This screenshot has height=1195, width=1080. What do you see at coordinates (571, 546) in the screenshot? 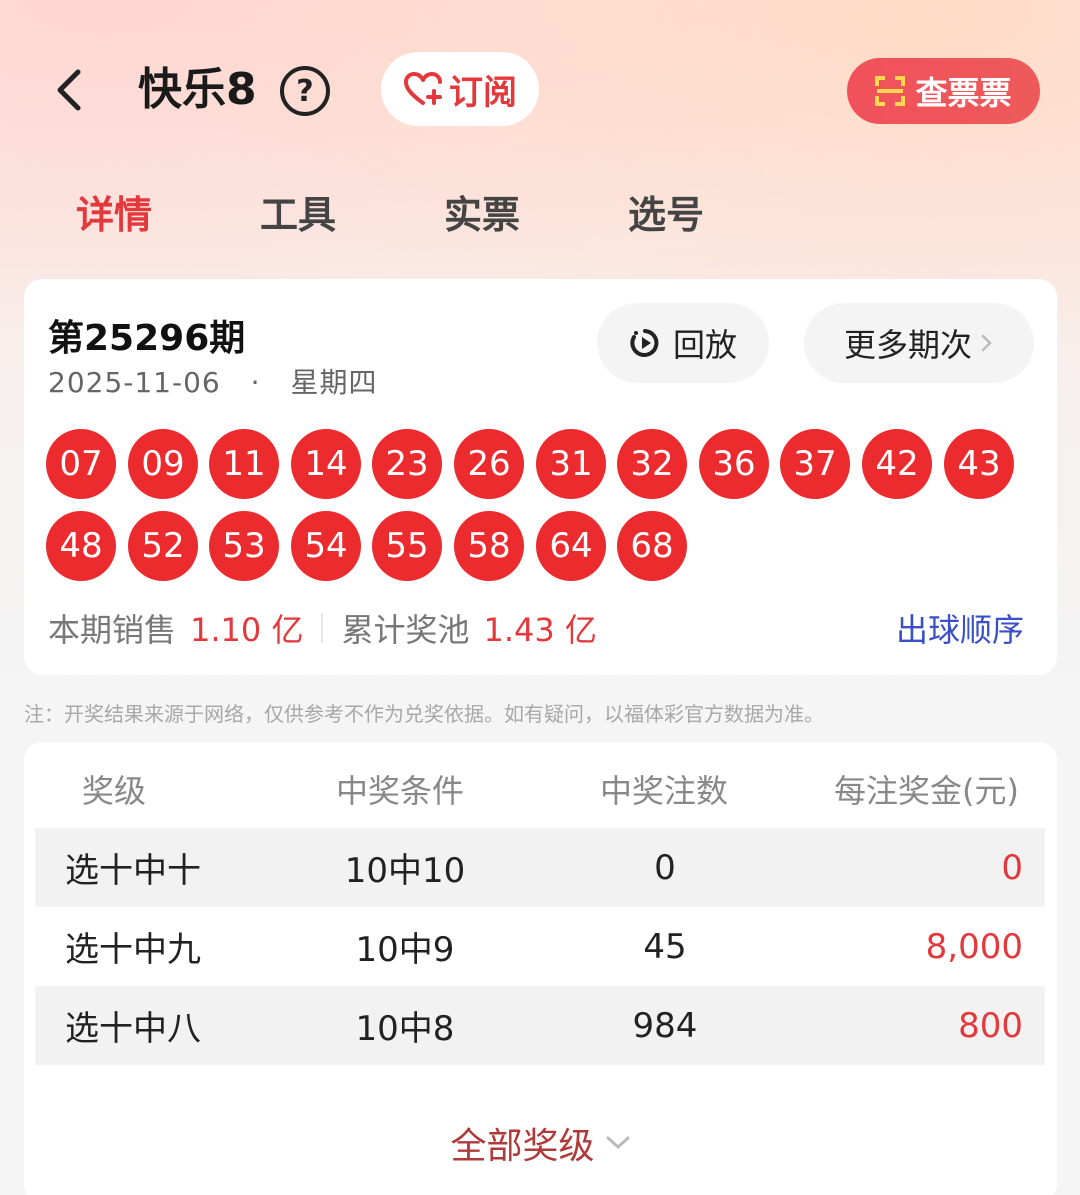
I see `number-ball: 64` at bounding box center [571, 546].